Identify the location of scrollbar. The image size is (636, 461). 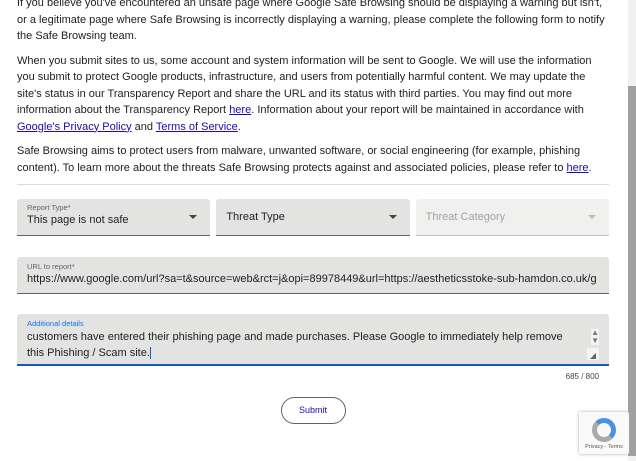
(632, 230).